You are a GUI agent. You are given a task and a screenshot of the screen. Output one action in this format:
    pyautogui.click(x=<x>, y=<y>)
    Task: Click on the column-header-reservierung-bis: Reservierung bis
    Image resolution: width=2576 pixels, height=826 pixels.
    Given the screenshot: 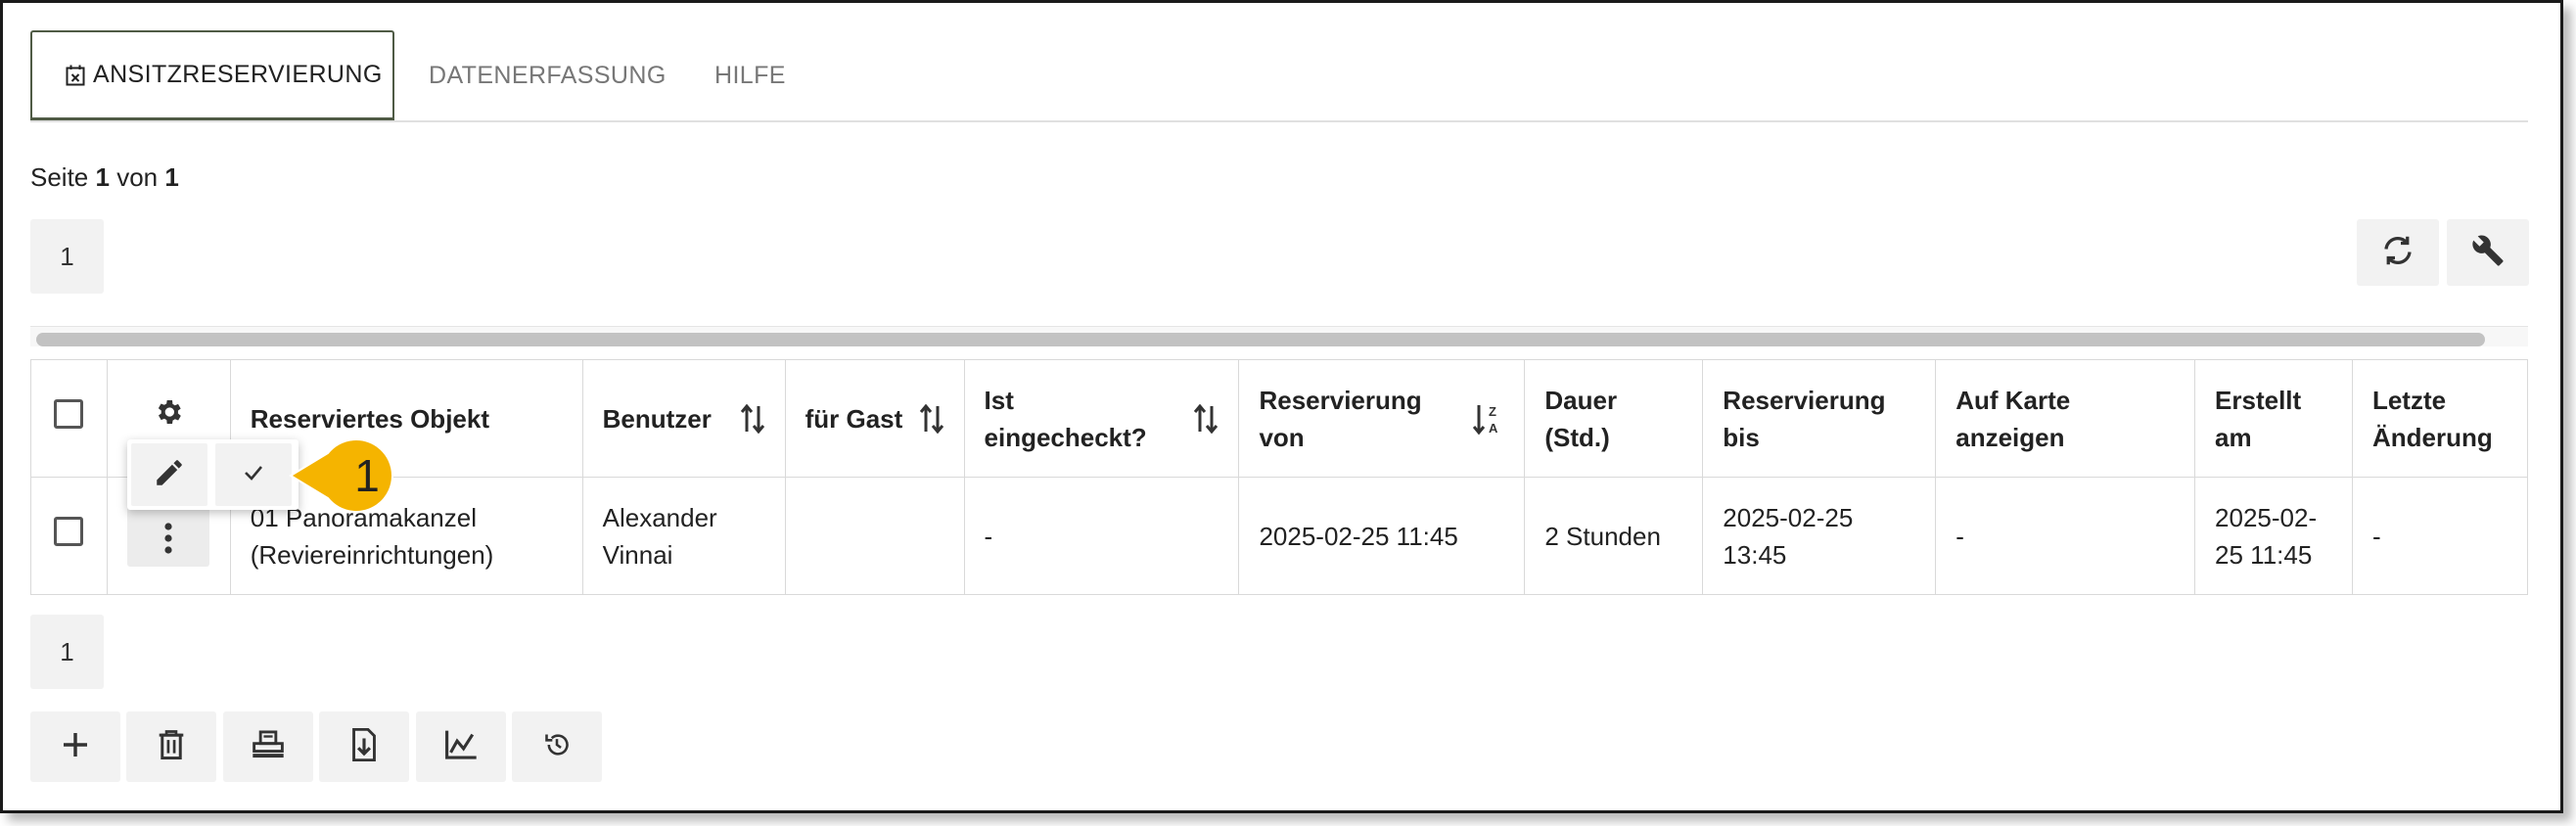 What is the action you would take?
    pyautogui.click(x=1820, y=418)
    